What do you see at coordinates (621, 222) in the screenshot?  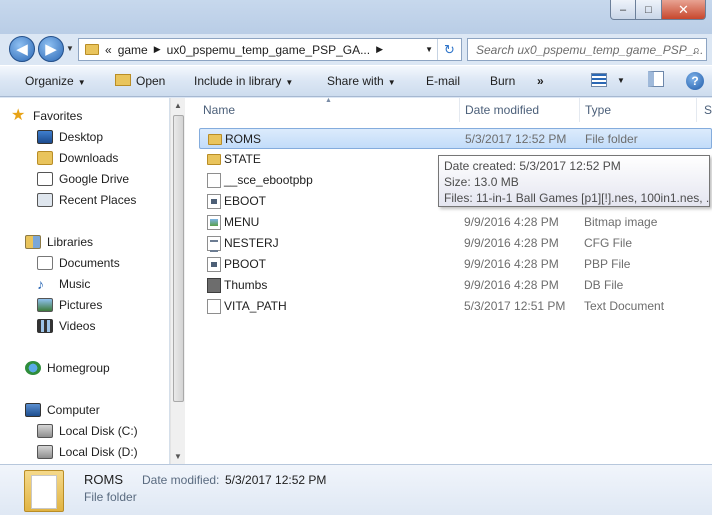 I see `file-type: Bitmap image` at bounding box center [621, 222].